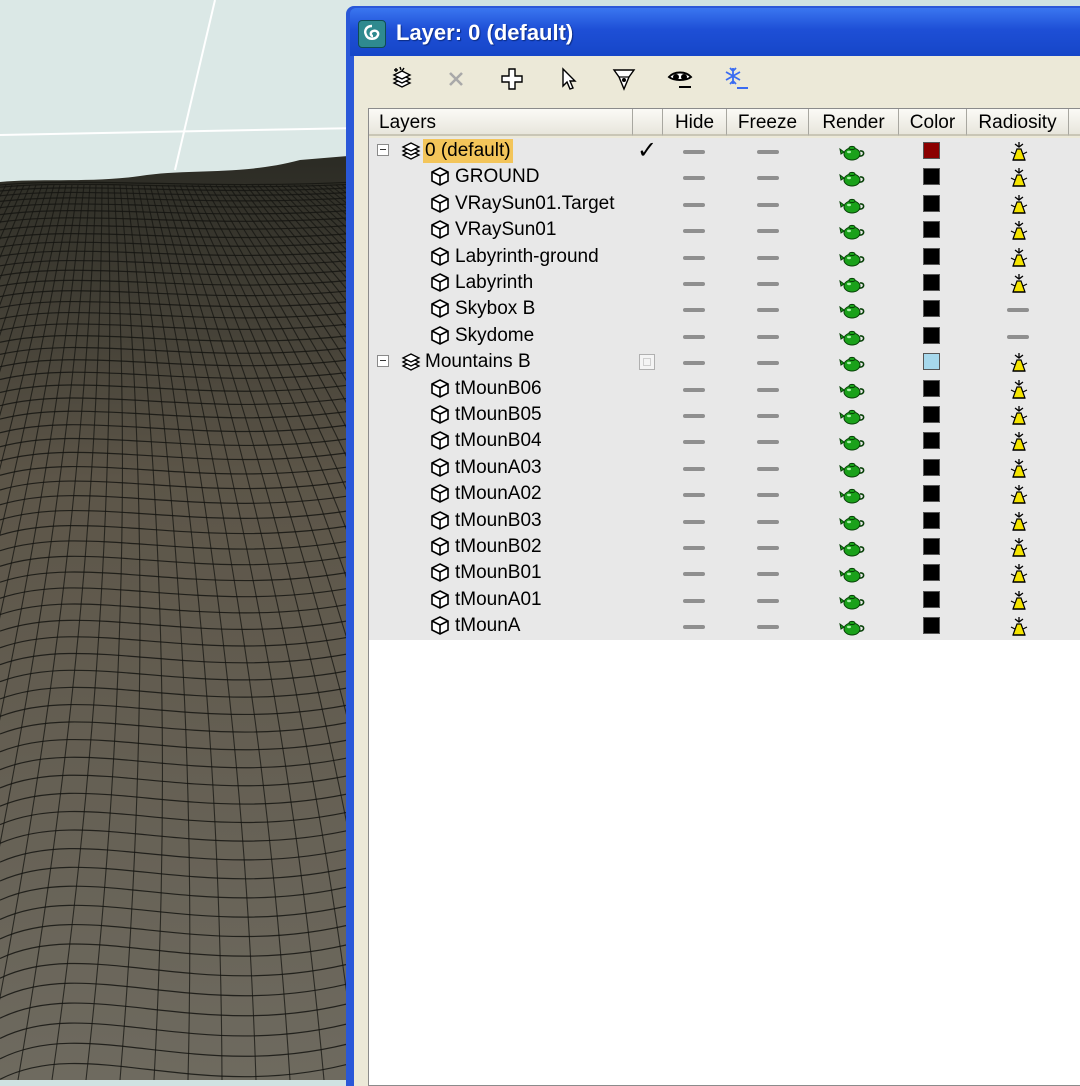 The height and width of the screenshot is (1086, 1080). I want to click on object-row: Skybox B, so click(724, 309).